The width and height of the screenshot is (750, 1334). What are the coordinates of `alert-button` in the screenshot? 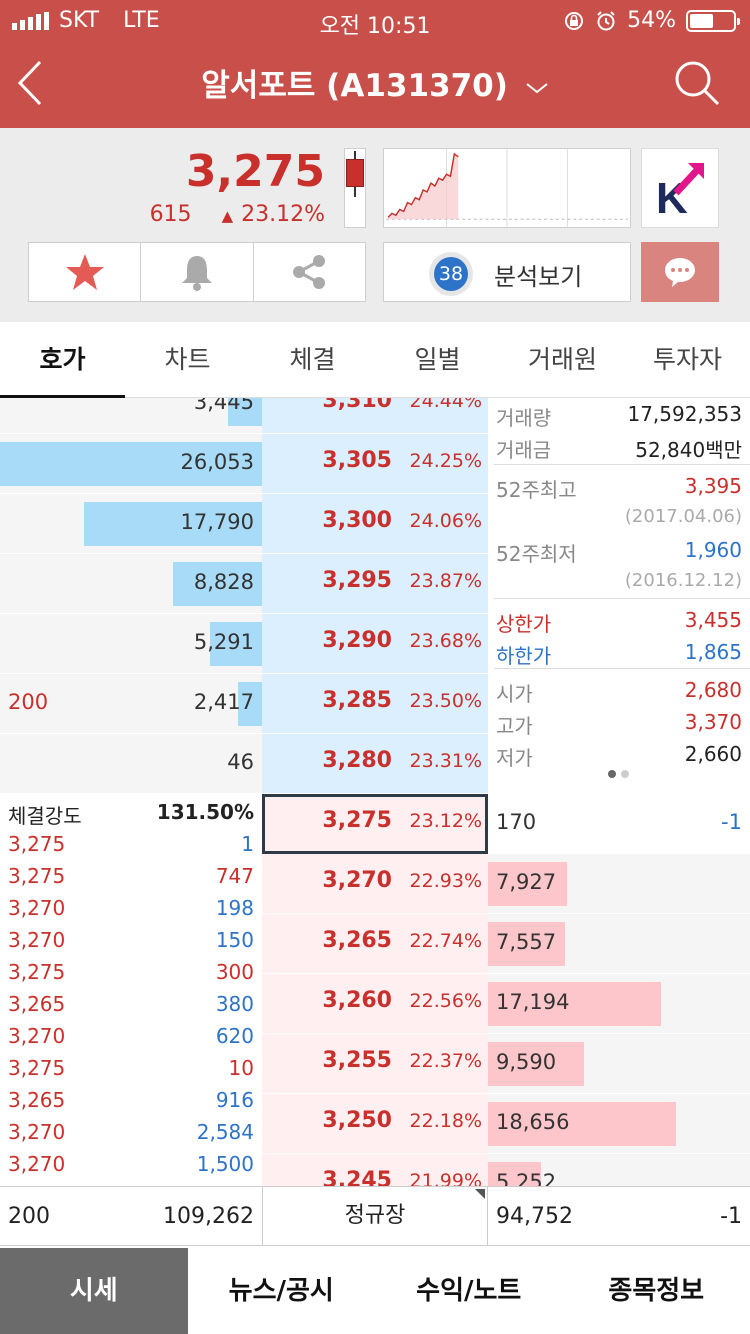 It's located at (197, 272).